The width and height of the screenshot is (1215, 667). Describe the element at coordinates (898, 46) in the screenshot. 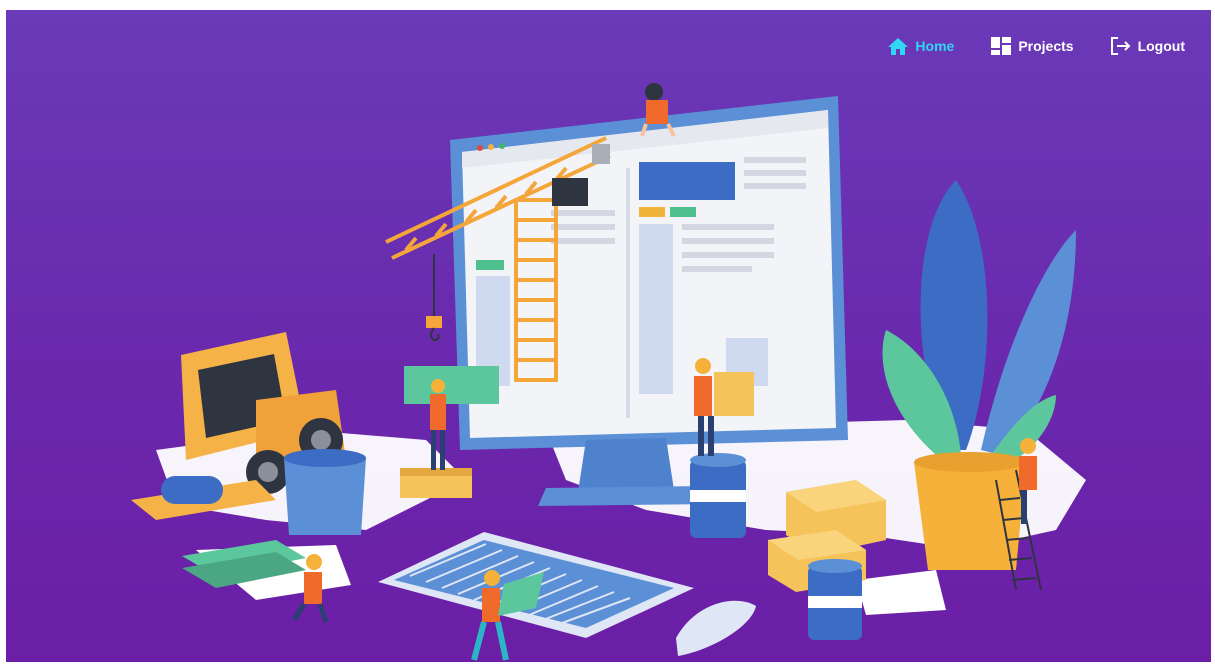

I see `home-icon` at that location.